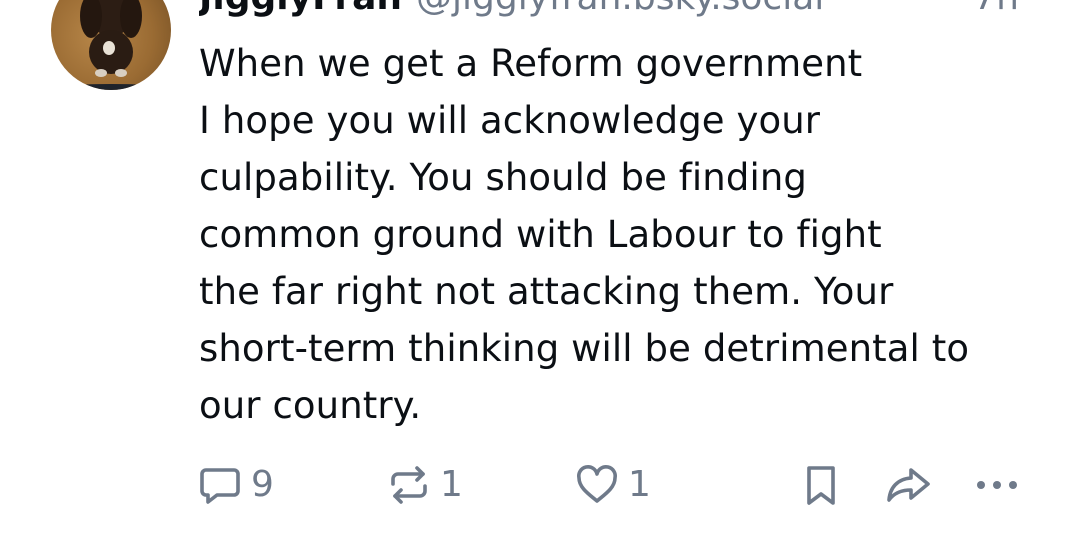 The width and height of the screenshot is (1080, 545). I want to click on post-header: JigglyFran @jigglyfran.bsky.social 7h, so click(629, 9).